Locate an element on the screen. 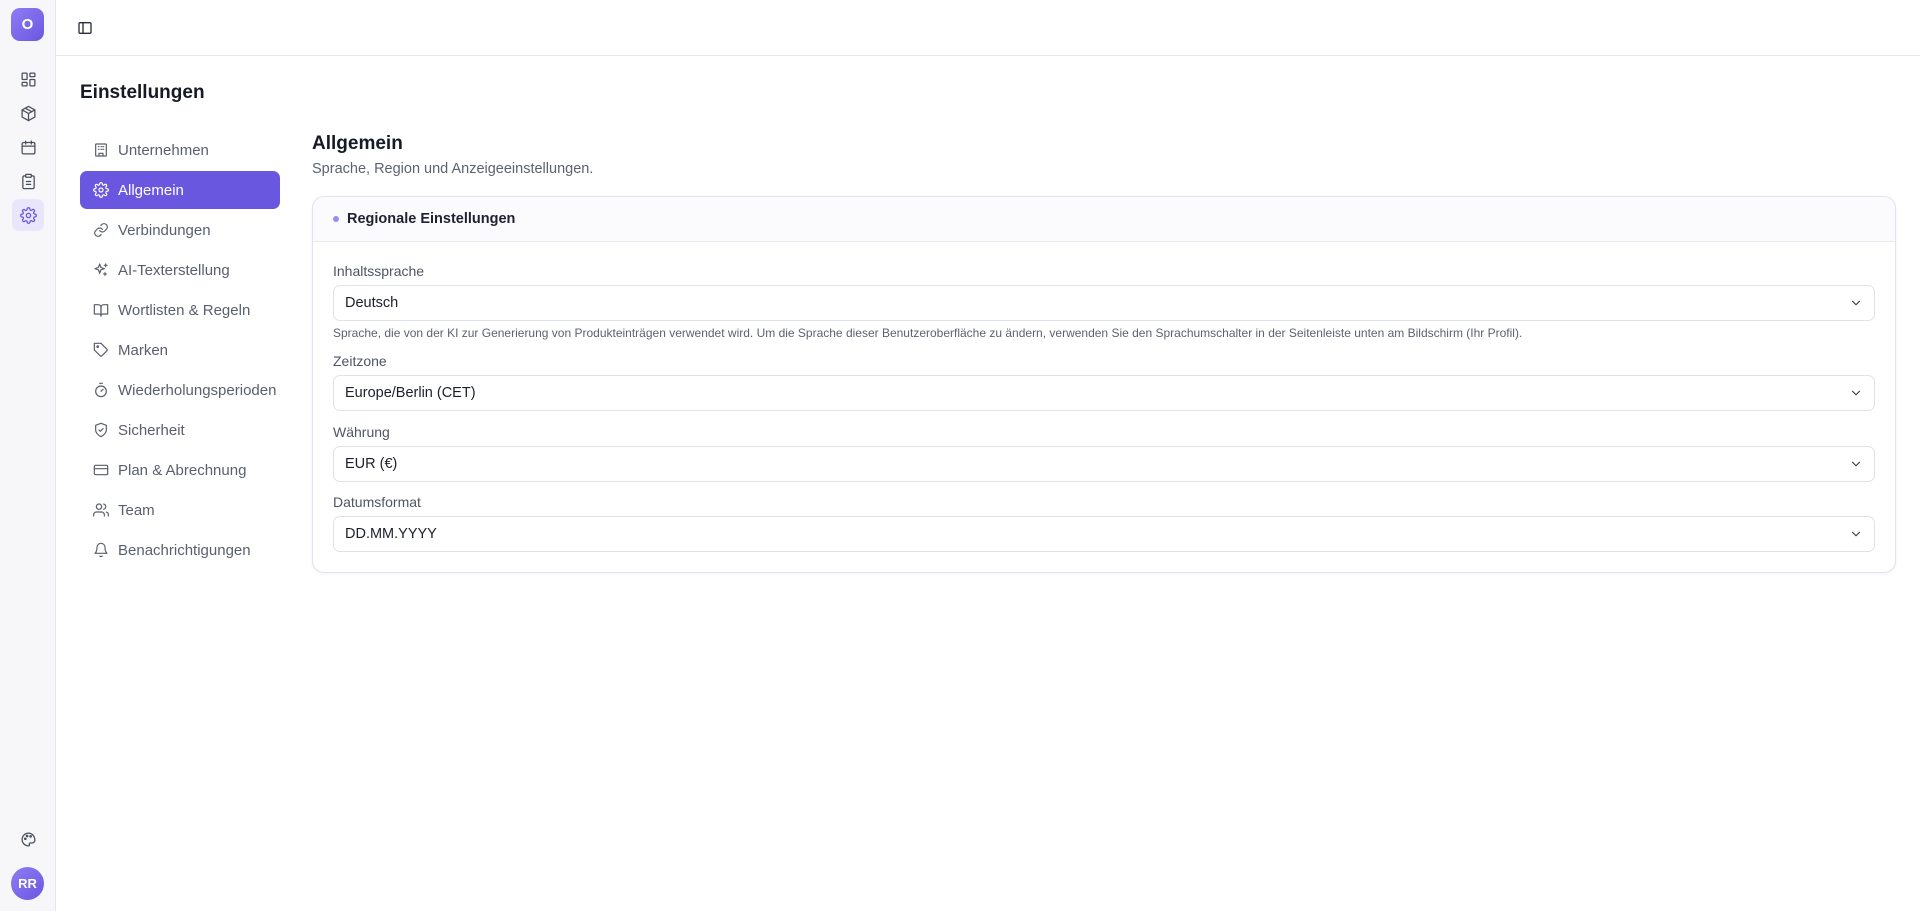 The width and height of the screenshot is (1920, 911). nav-item-label: Marken is located at coordinates (143, 350).